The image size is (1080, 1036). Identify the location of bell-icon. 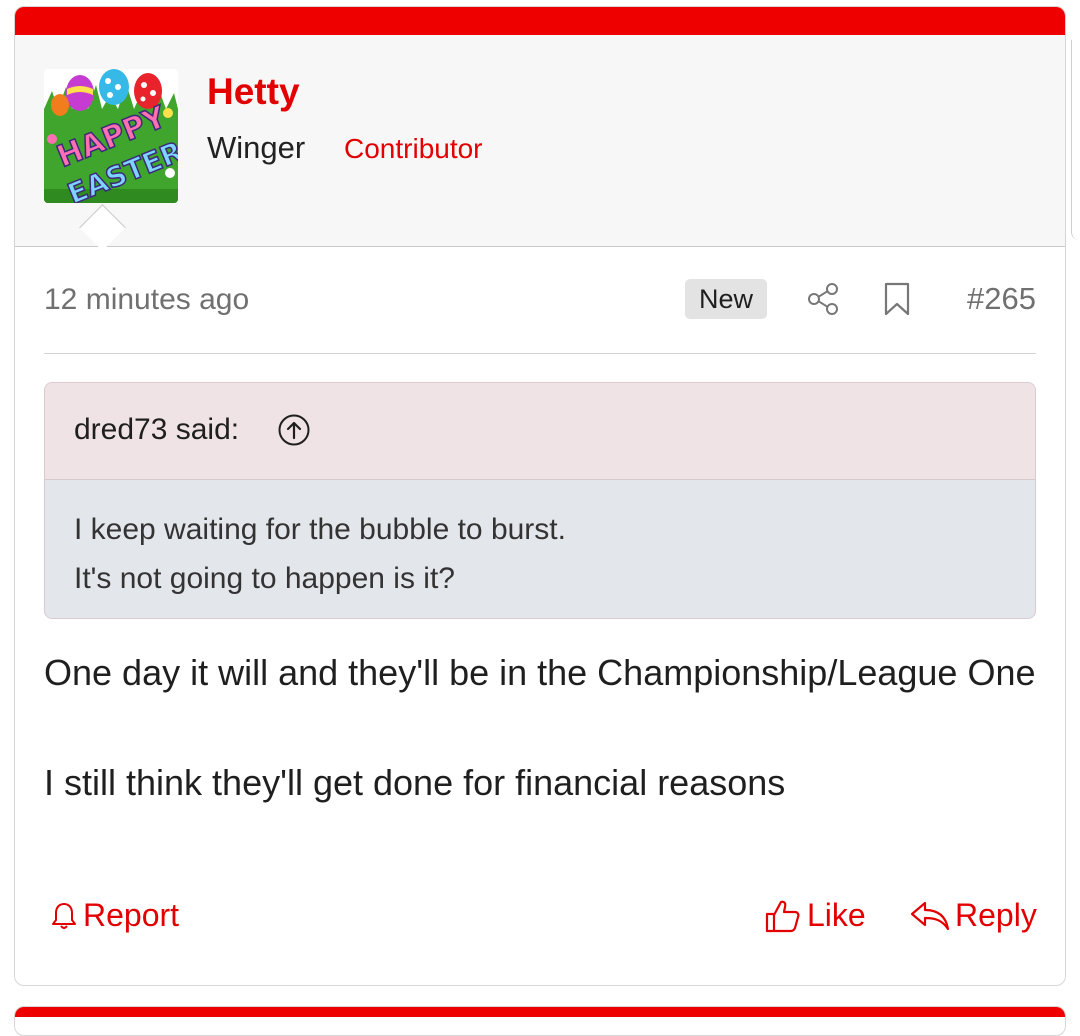
(64, 915).